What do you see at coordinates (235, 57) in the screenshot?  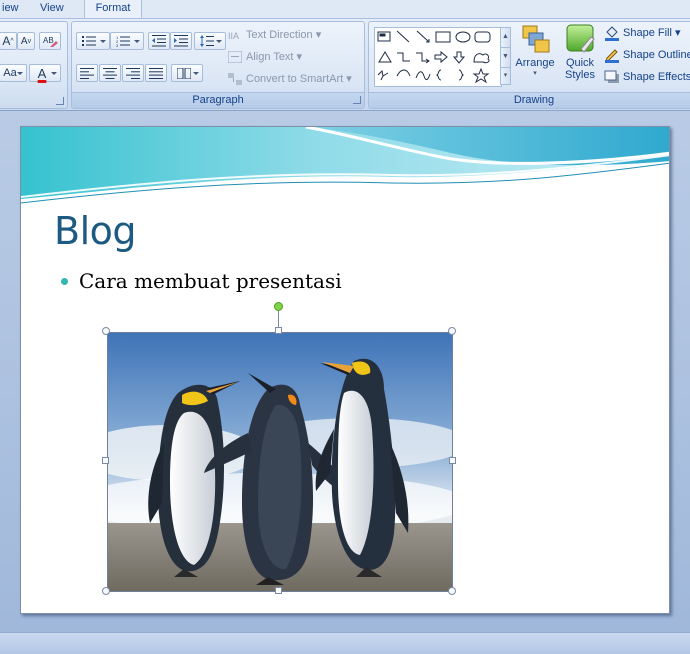 I see `align-text-icon` at bounding box center [235, 57].